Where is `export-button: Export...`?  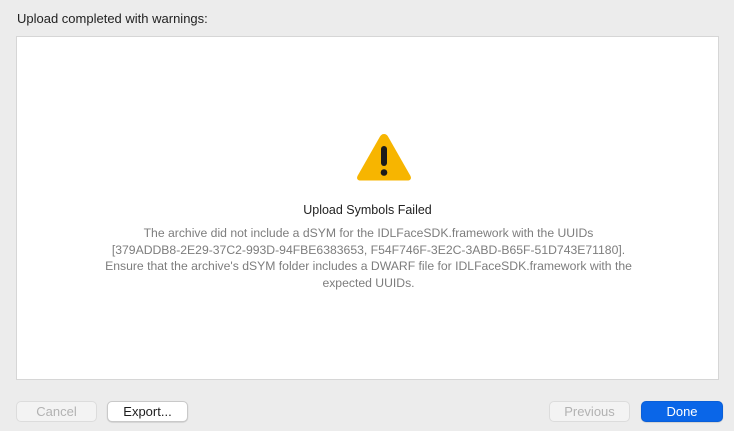
export-button: Export... is located at coordinates (147, 411).